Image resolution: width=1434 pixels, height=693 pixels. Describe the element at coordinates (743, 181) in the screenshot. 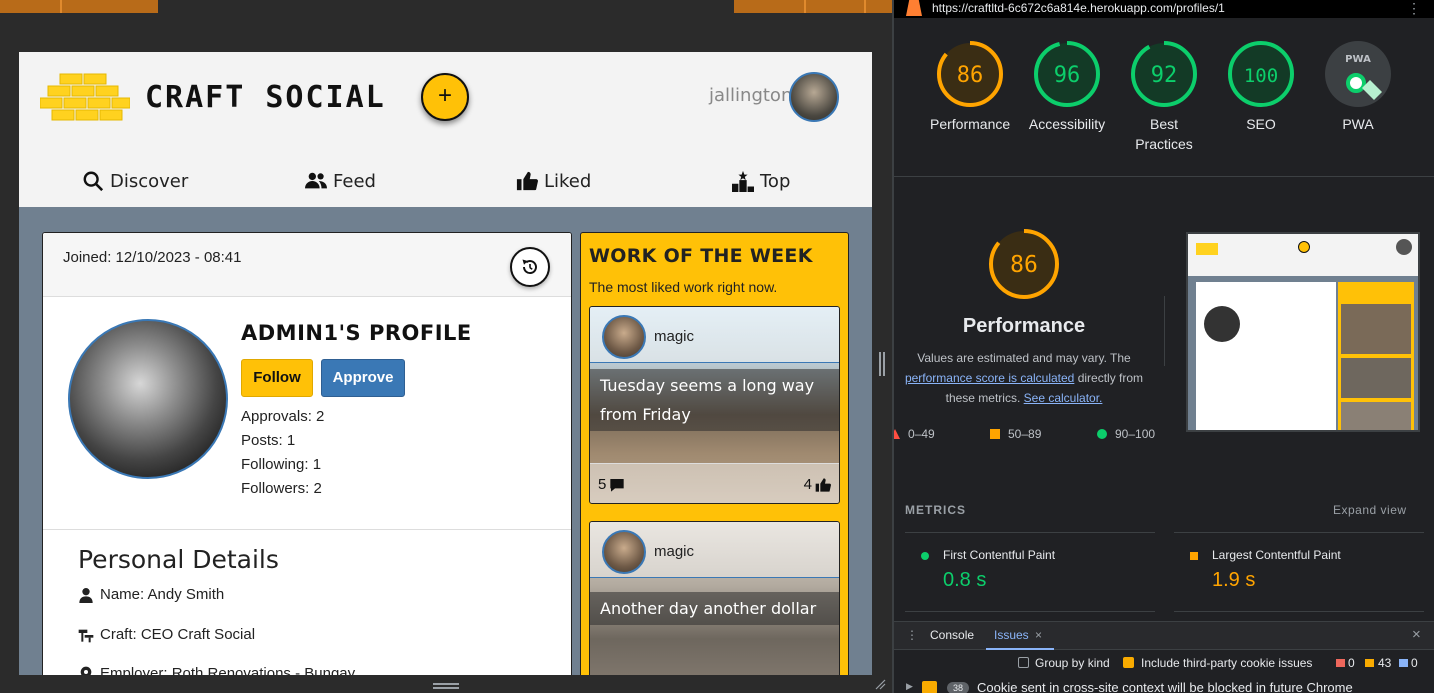

I see `ranking-icon` at that location.